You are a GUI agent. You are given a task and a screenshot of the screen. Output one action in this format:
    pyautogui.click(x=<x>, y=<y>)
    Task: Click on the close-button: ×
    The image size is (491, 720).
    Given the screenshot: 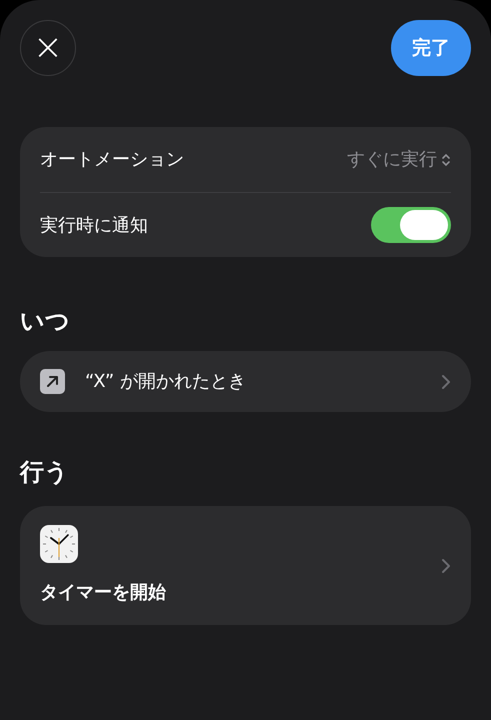 What is the action you would take?
    pyautogui.click(x=48, y=48)
    